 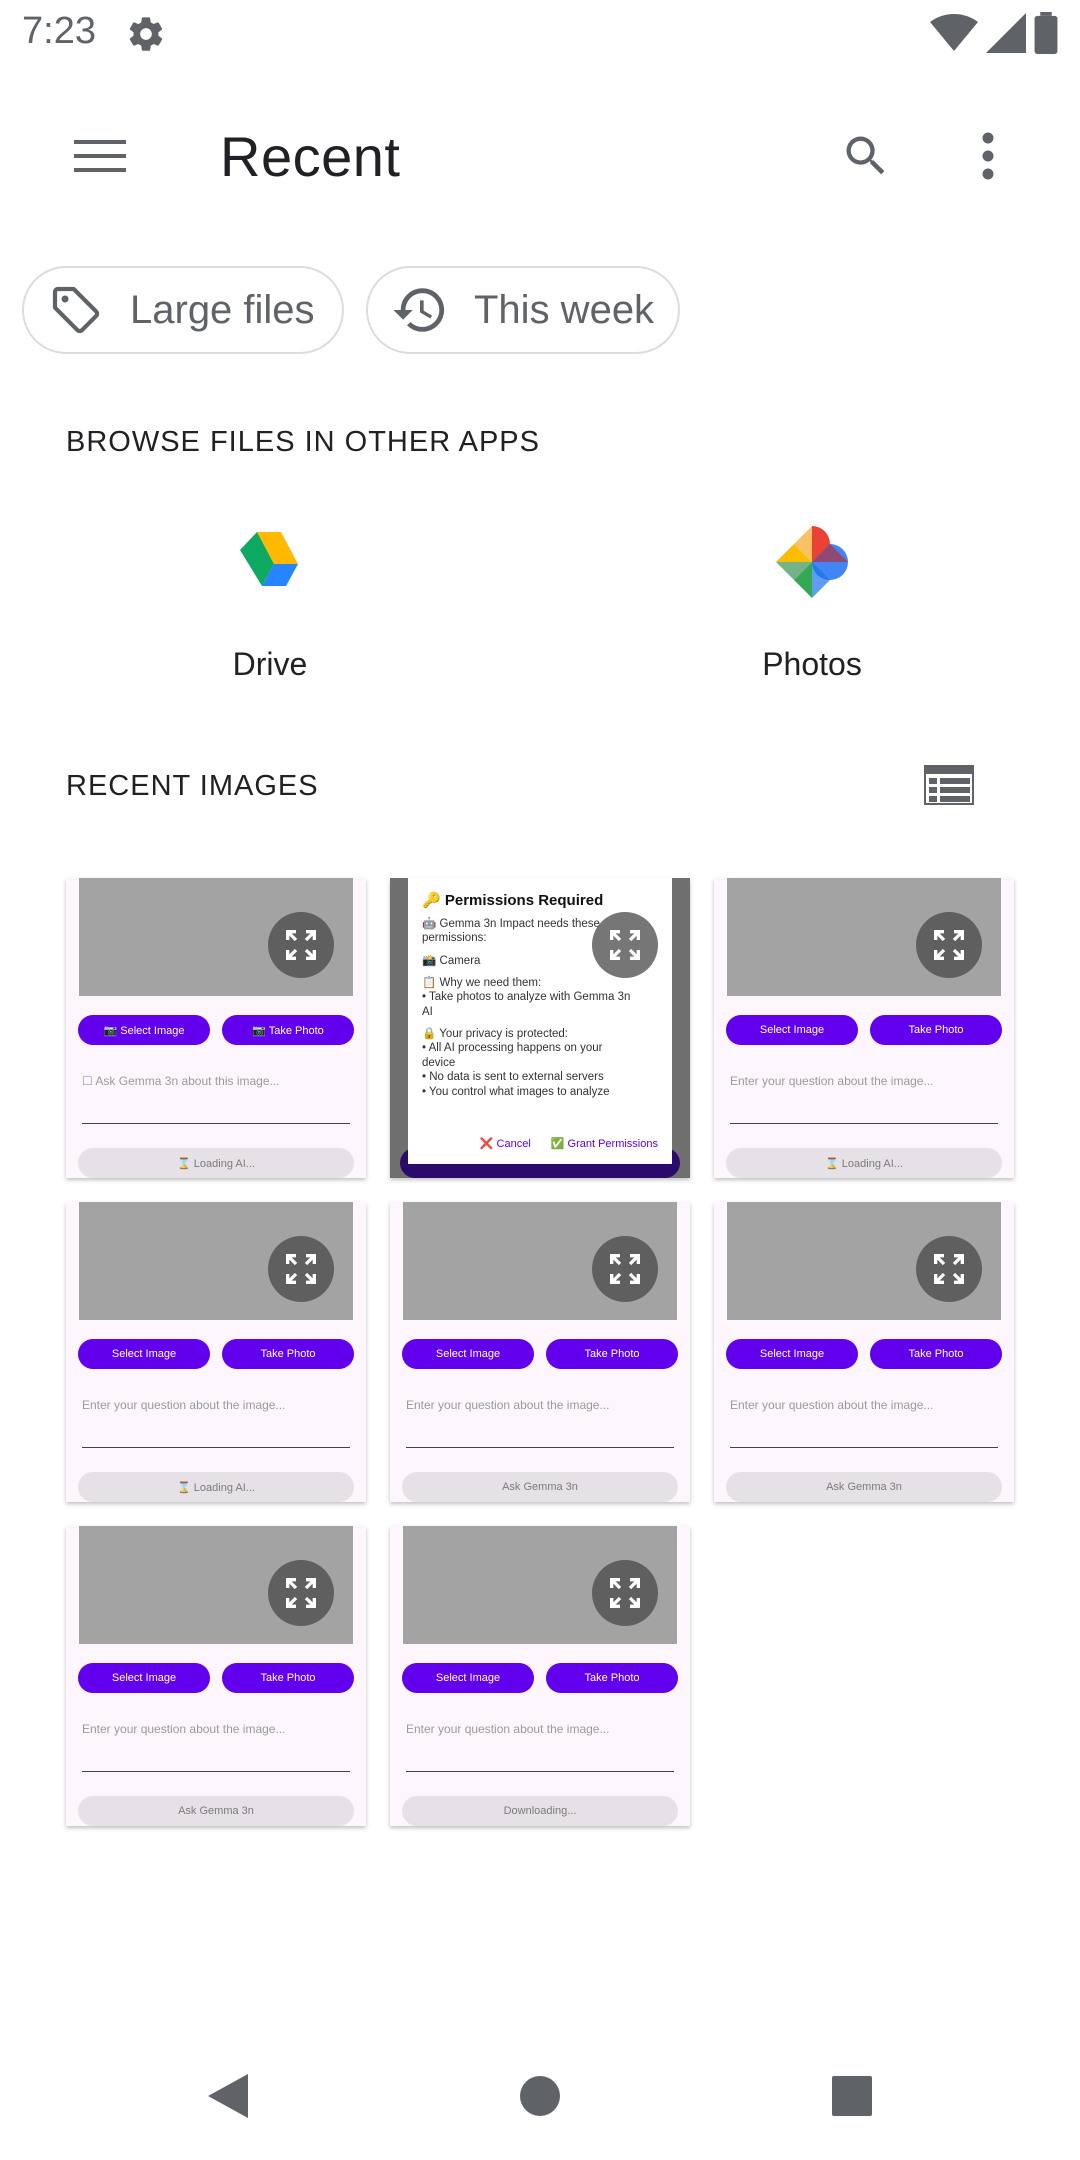 I want to click on page-title: Recent, so click(x=310, y=156).